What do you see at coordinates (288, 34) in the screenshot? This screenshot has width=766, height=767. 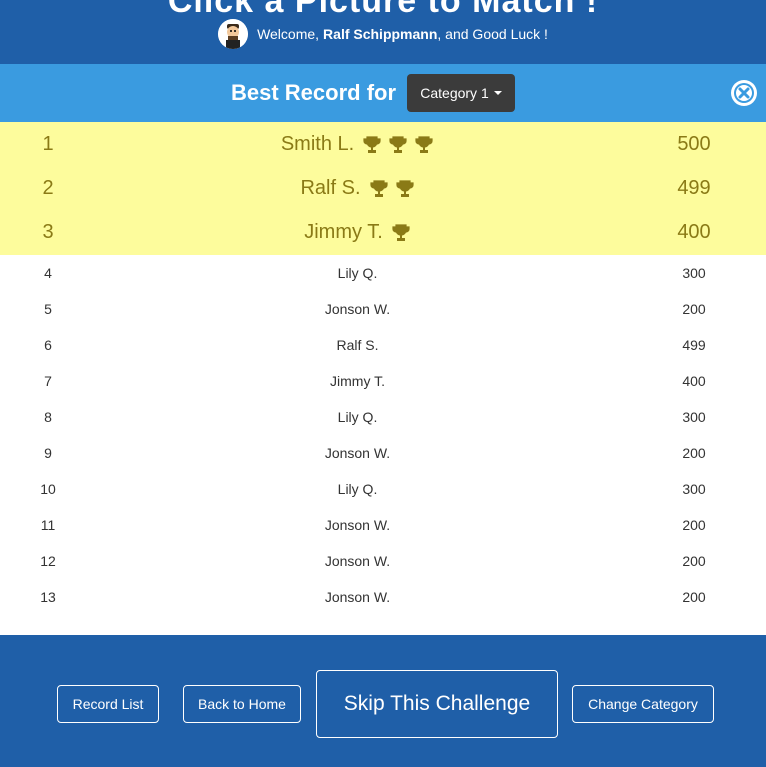 I see `welcome-prefix: Welcome,` at bounding box center [288, 34].